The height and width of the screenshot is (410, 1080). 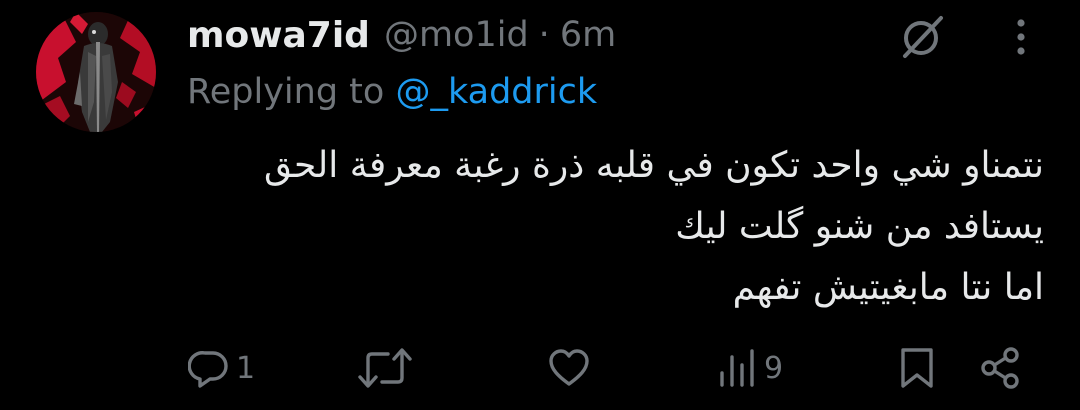 I want to click on avatar-image, so click(x=96, y=72).